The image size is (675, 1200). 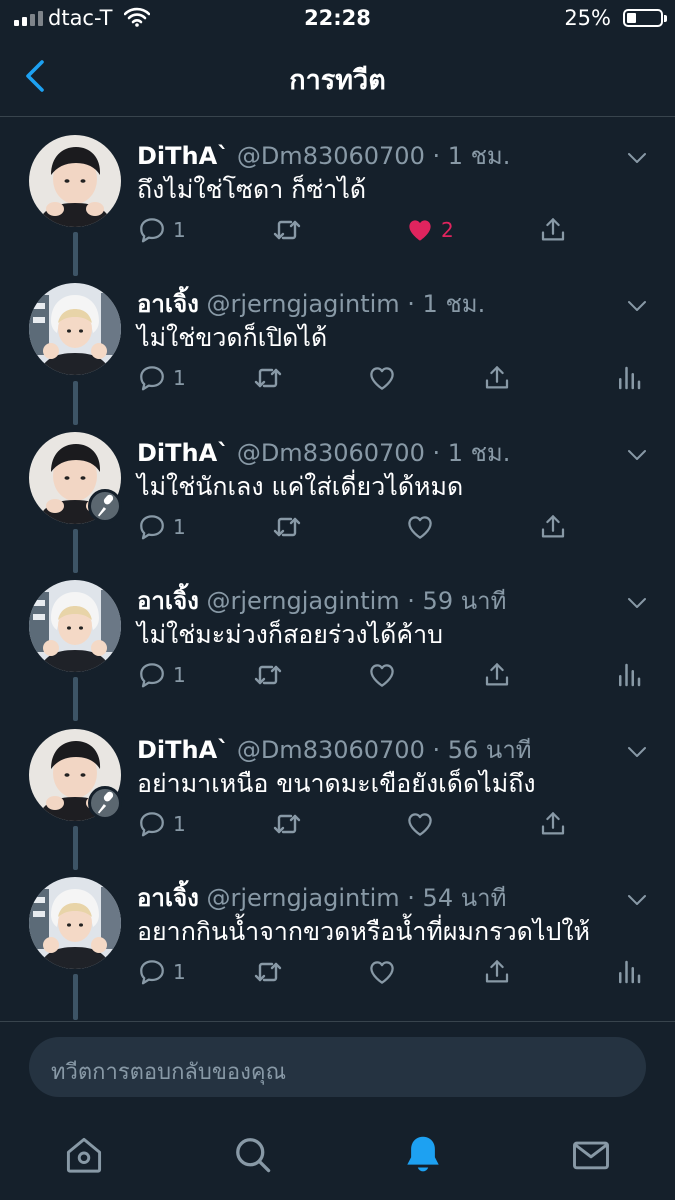 I want to click on tweet-actions: 1 2, so click(x=337, y=230).